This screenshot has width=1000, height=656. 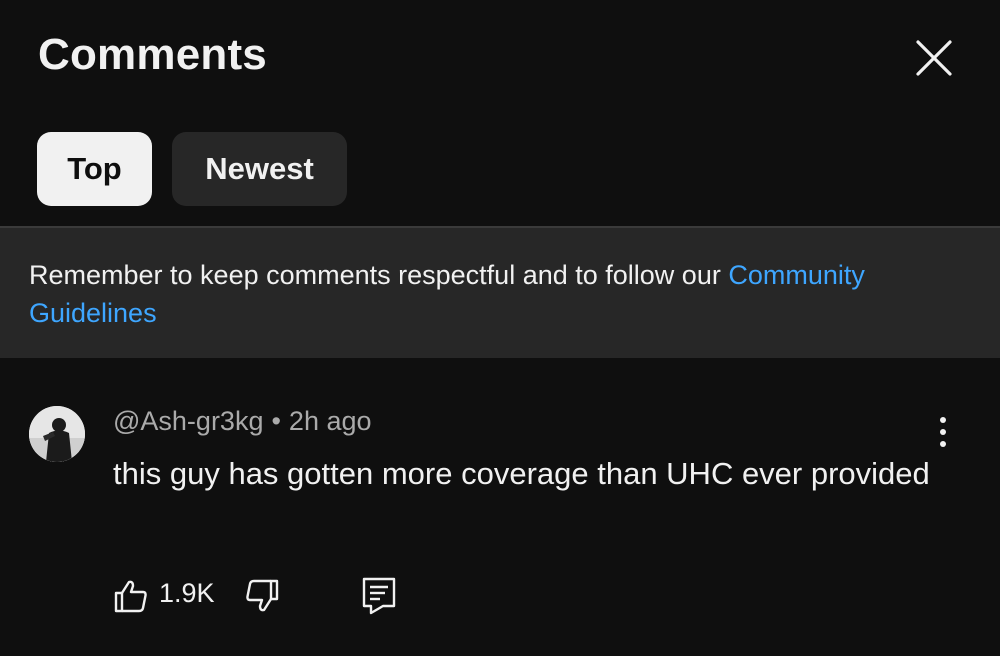 I want to click on chip-newest: Newest, so click(x=259, y=169).